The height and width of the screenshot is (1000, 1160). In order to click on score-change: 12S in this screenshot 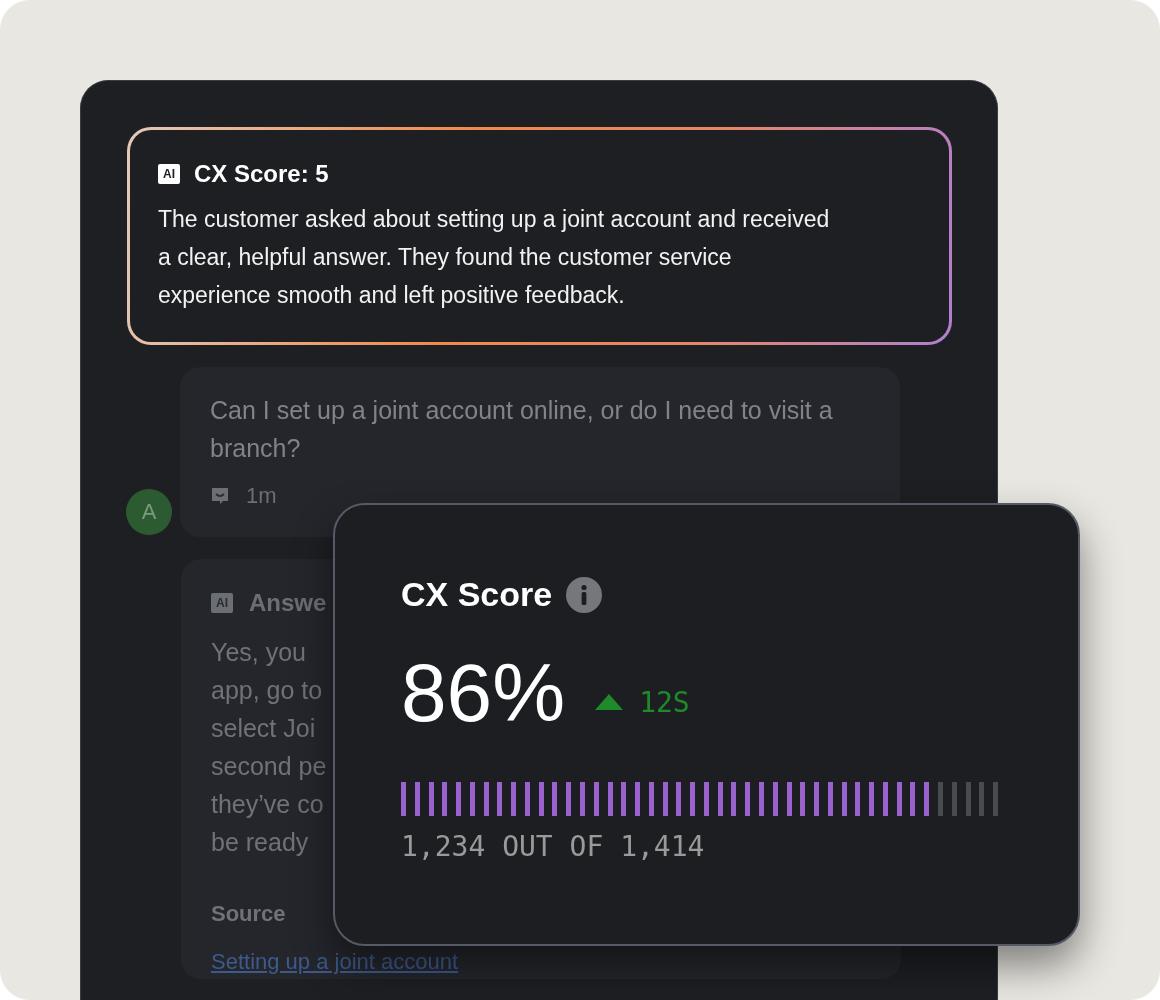, I will do `click(664, 702)`.